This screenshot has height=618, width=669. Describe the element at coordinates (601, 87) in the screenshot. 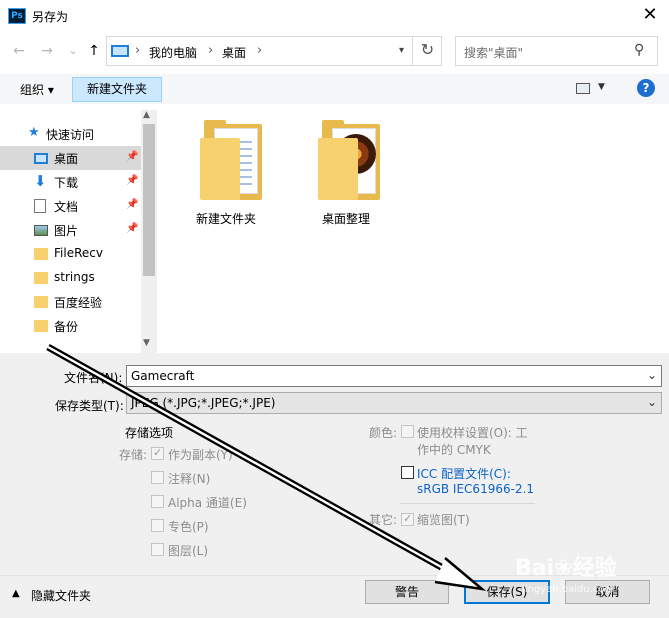

I see `view-dropdown-icon: ▼` at that location.